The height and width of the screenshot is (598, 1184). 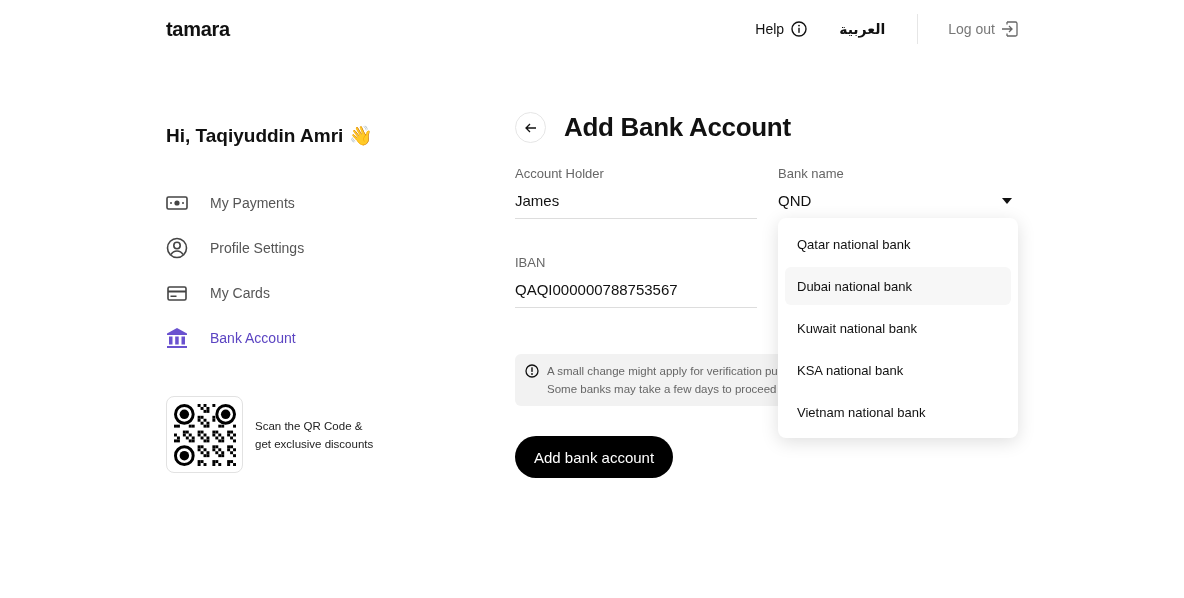 I want to click on sidebar-item: My Cards, so click(x=340, y=293).